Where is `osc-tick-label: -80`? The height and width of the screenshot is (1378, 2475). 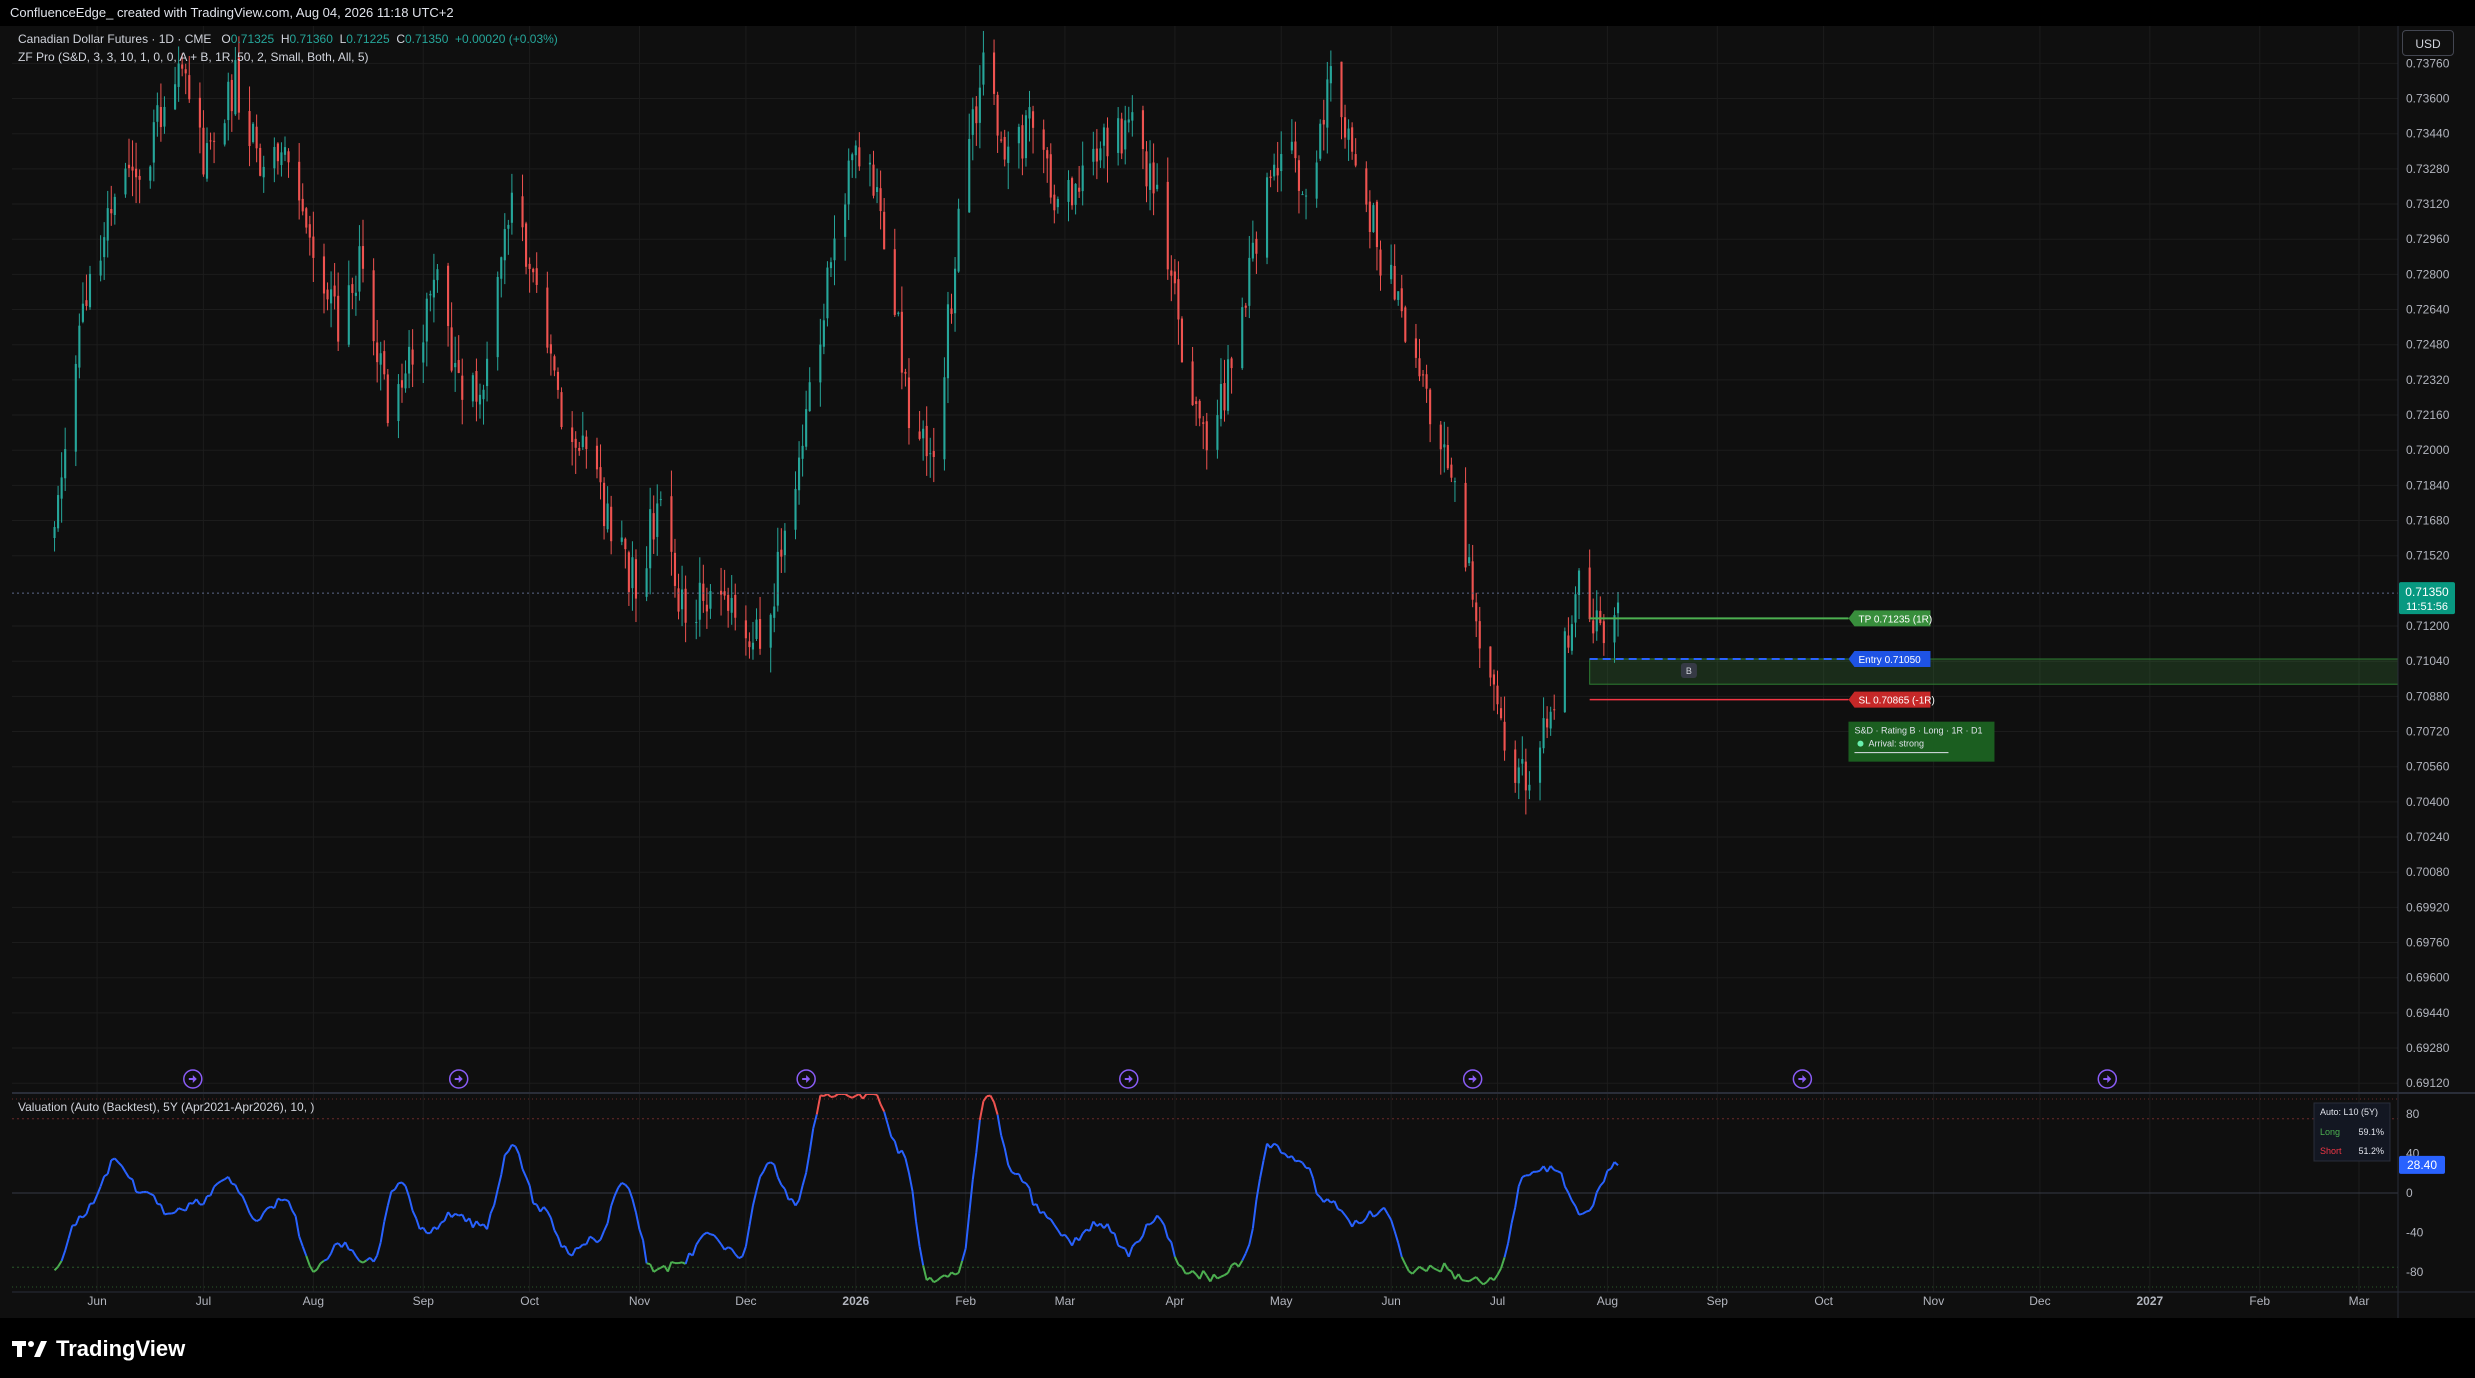
osc-tick-label: -80 is located at coordinates (2415, 1272).